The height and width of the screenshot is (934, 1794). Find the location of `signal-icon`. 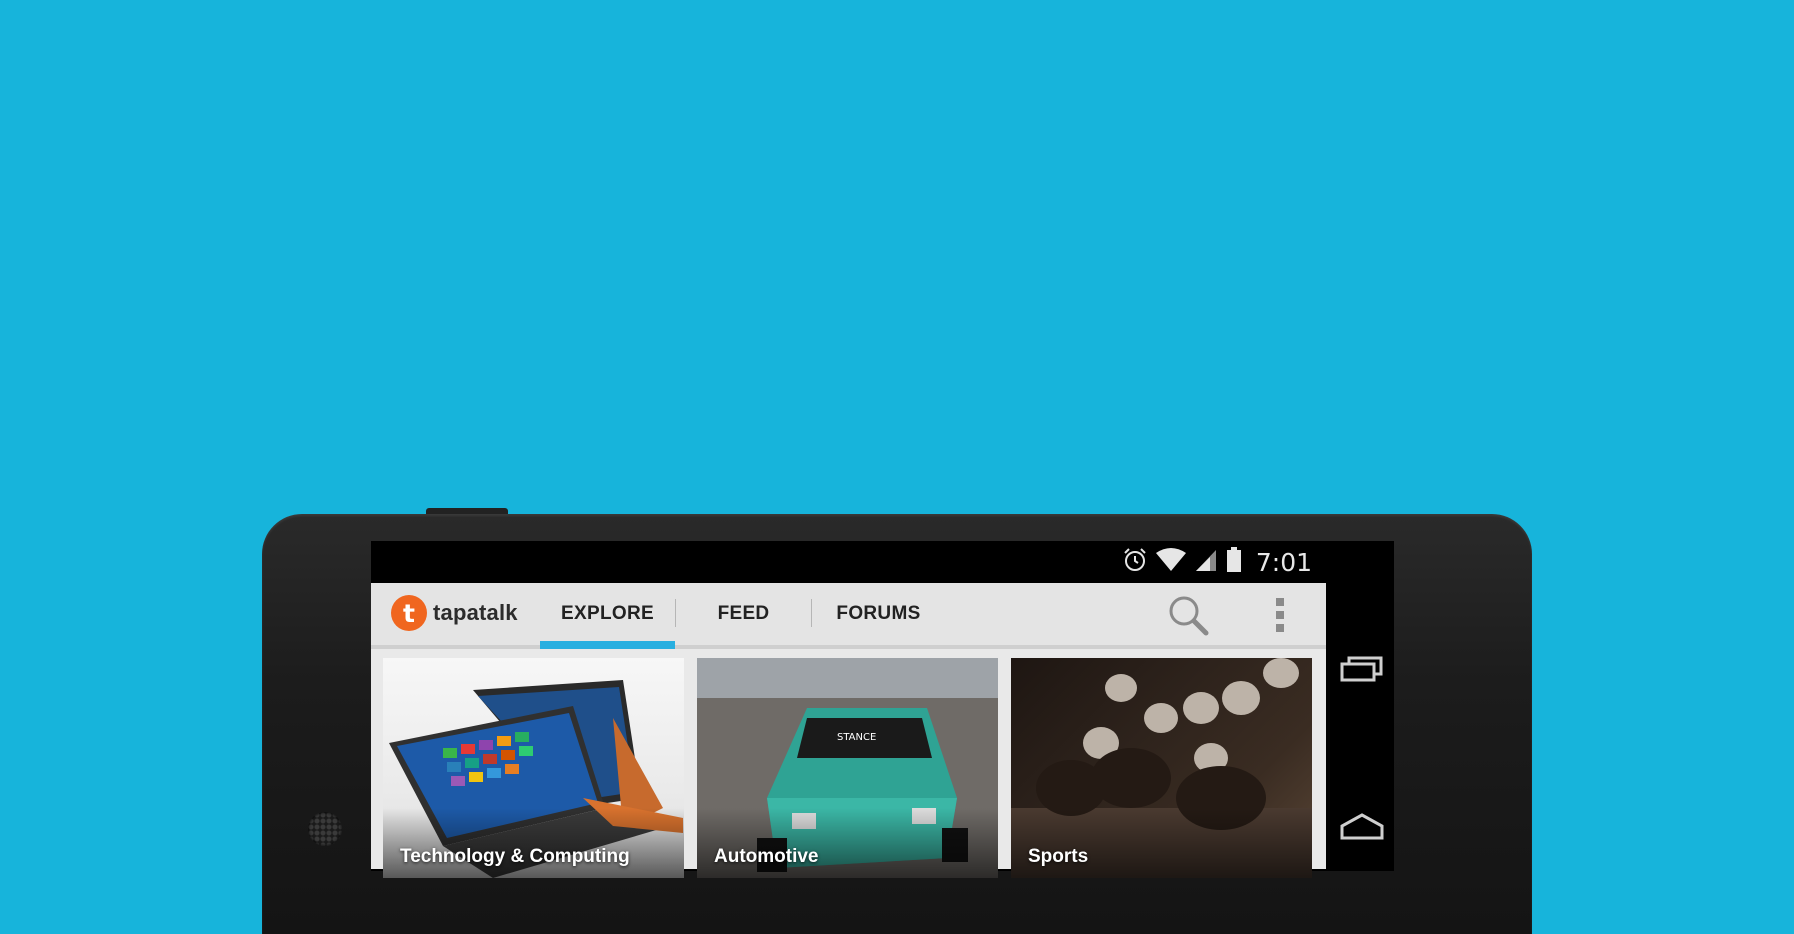

signal-icon is located at coordinates (1206, 562).